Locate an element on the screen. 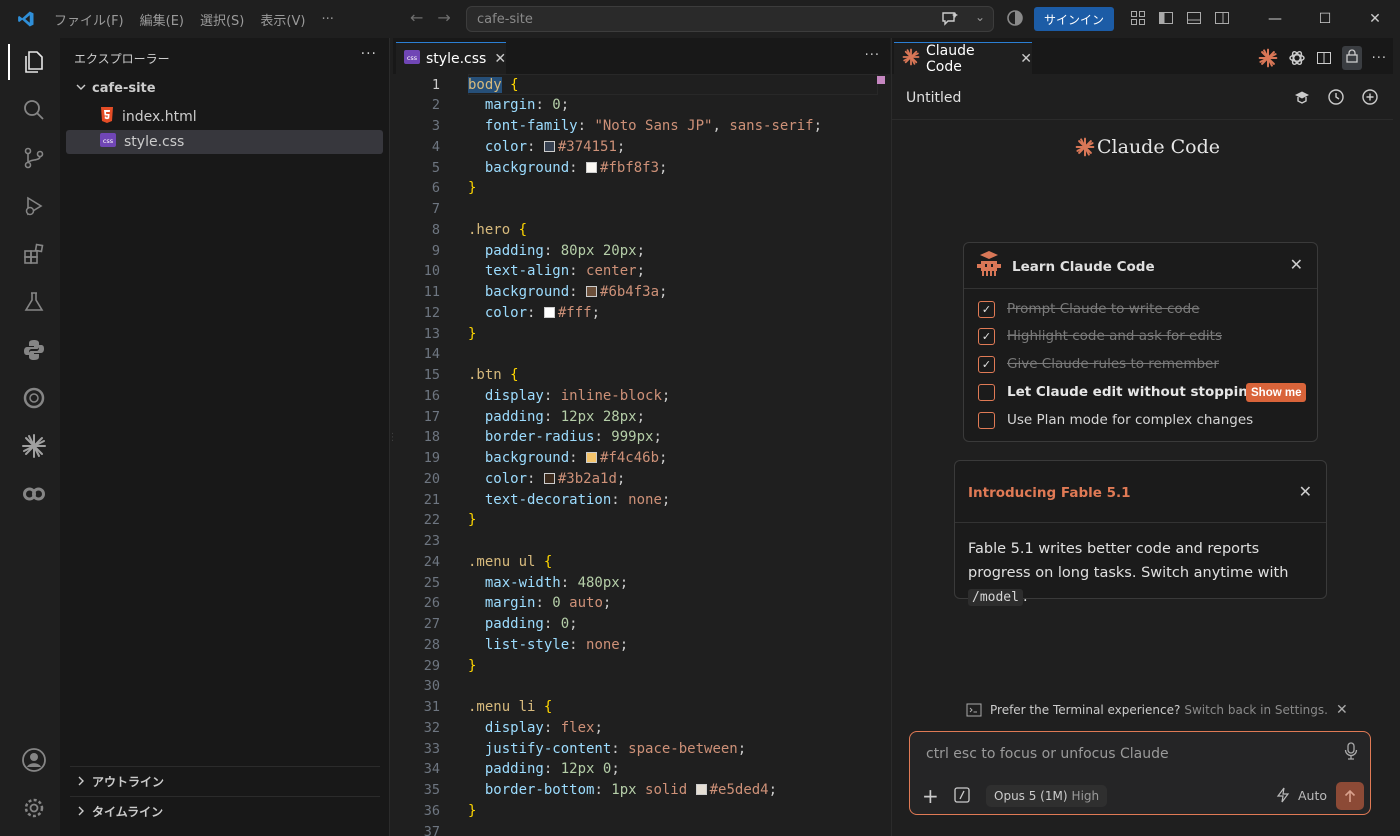 The height and width of the screenshot is (836, 1400). checkbox-unchecked is located at coordinates (986, 420).